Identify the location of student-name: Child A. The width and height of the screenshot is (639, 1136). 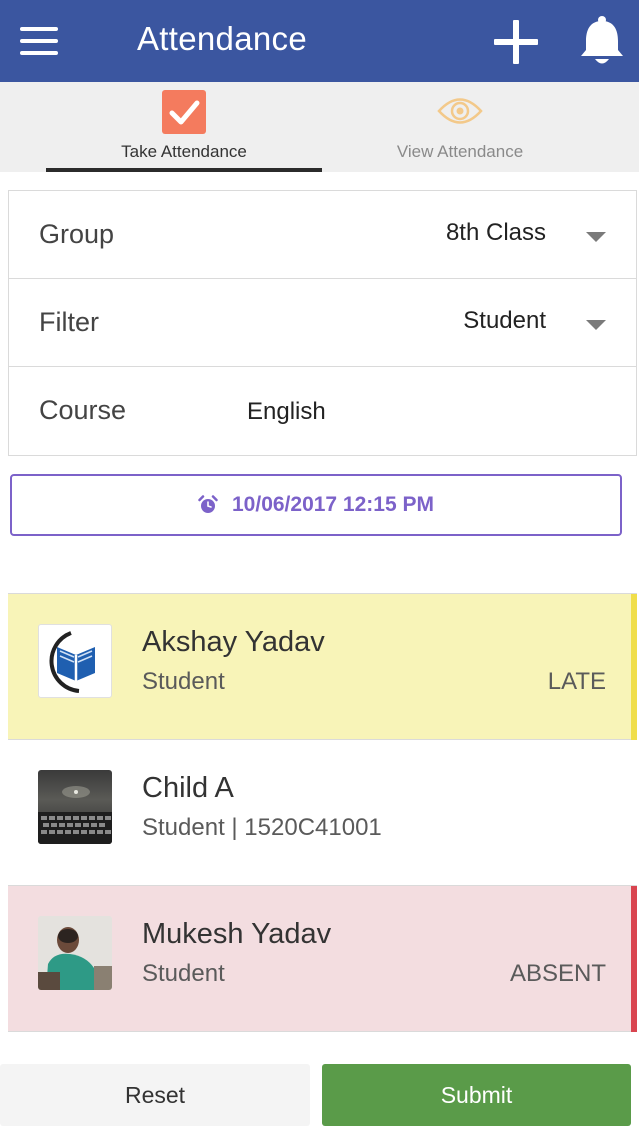
(188, 788).